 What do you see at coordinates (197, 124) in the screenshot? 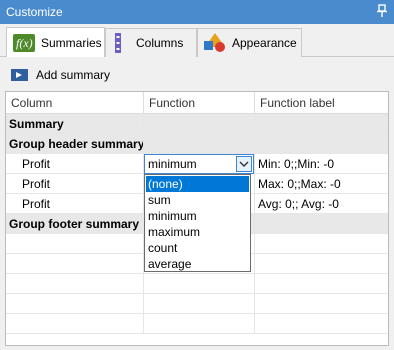
I see `group-row-summary: Summary` at bounding box center [197, 124].